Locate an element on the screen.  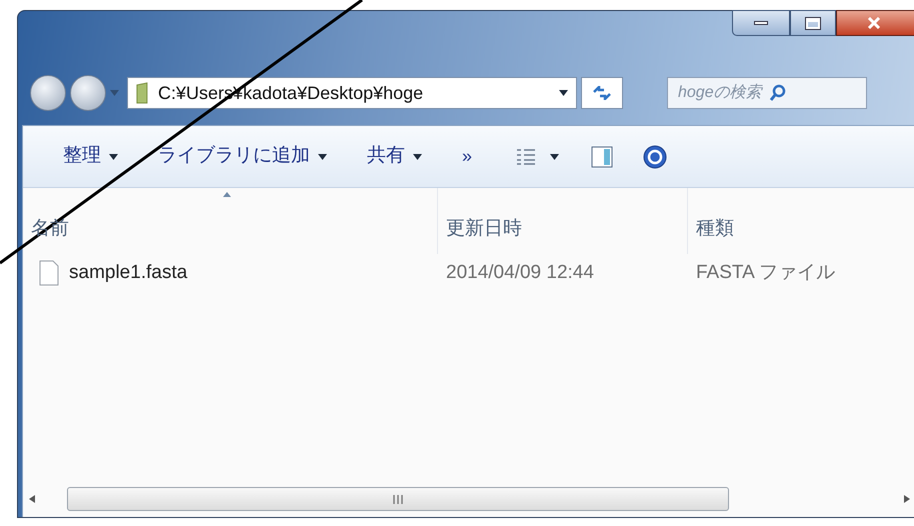
preview-pane-icon is located at coordinates (602, 157).